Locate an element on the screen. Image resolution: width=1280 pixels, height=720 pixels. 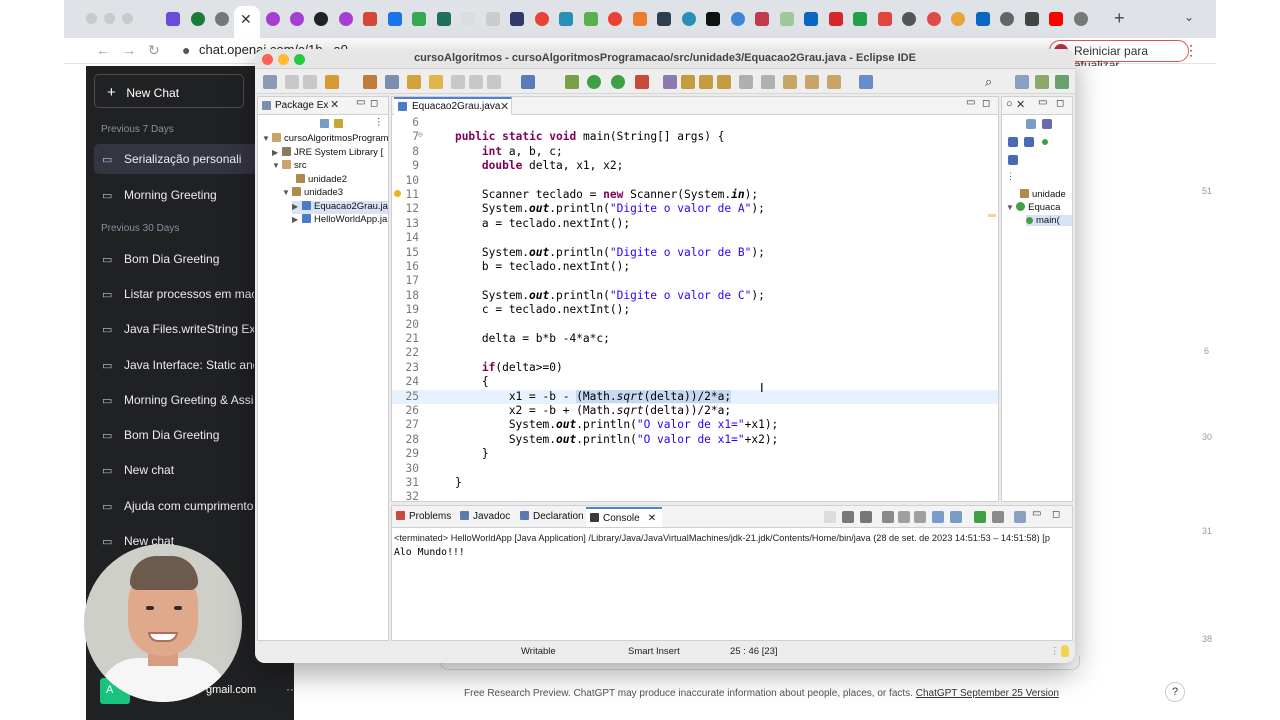
code-line: 19 c = teclado.nextInt(); is located at coordinates (695, 310).